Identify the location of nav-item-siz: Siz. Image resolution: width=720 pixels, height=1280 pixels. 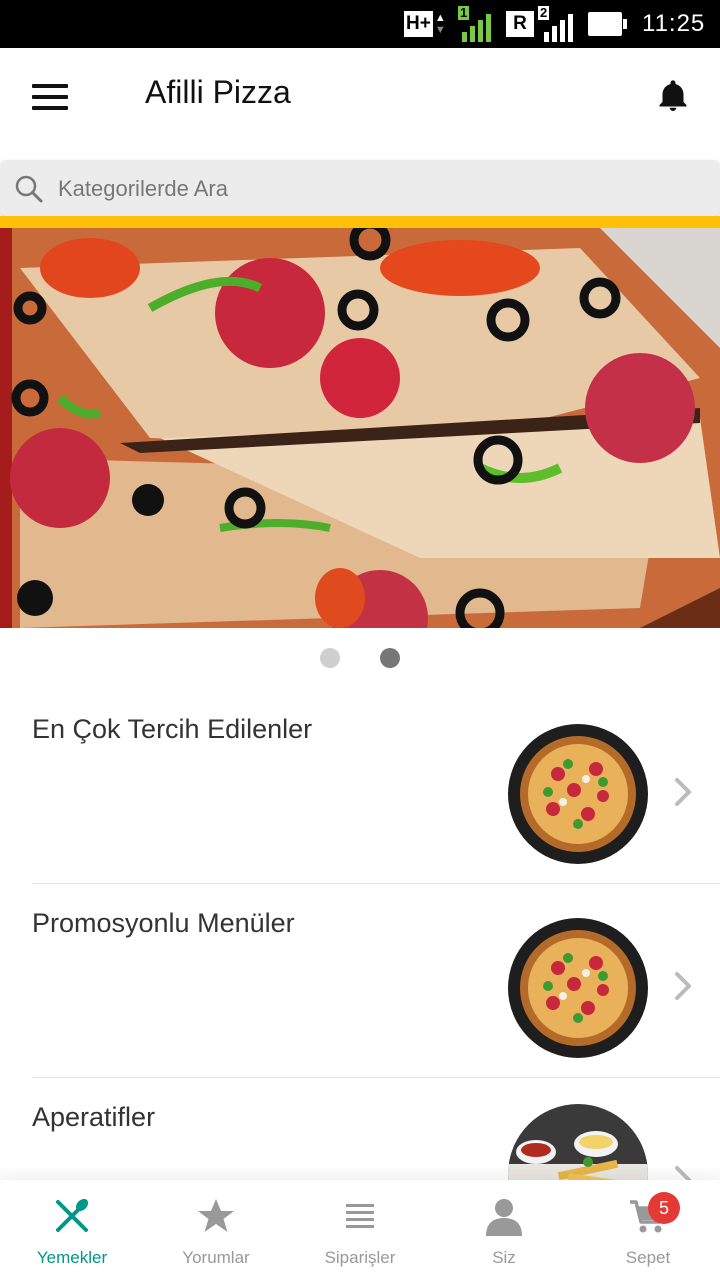
(504, 1230).